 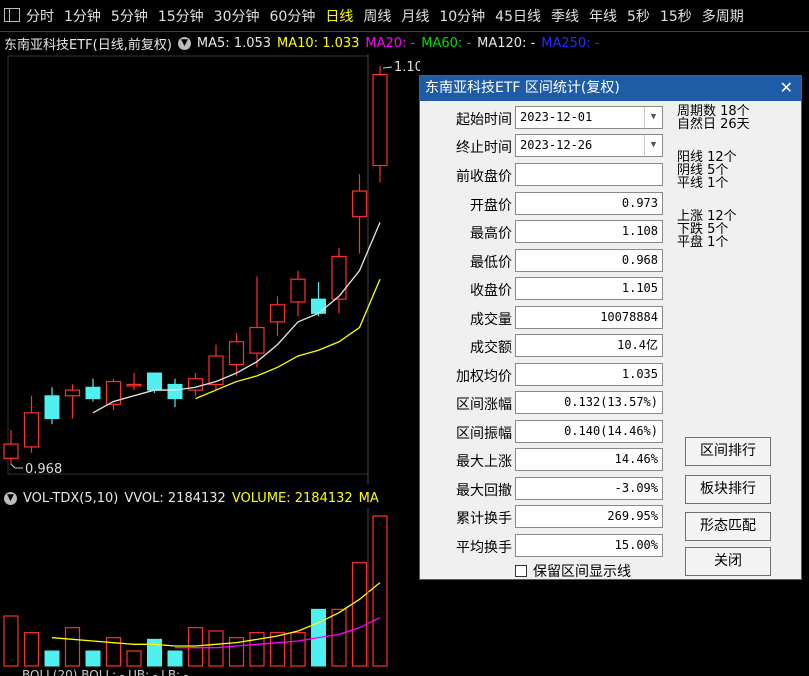 I want to click on stat-field-row: 最大回撤 -3.09%, so click(x=545, y=488).